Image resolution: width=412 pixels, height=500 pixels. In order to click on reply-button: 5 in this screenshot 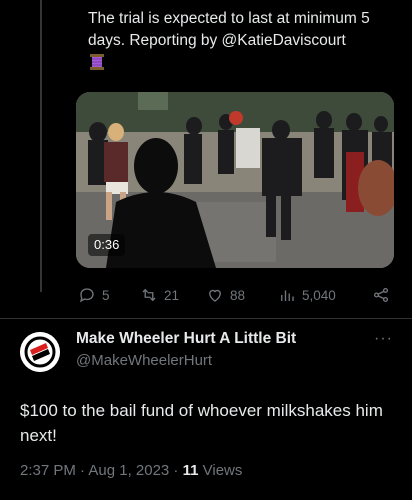, I will do `click(94, 295)`.